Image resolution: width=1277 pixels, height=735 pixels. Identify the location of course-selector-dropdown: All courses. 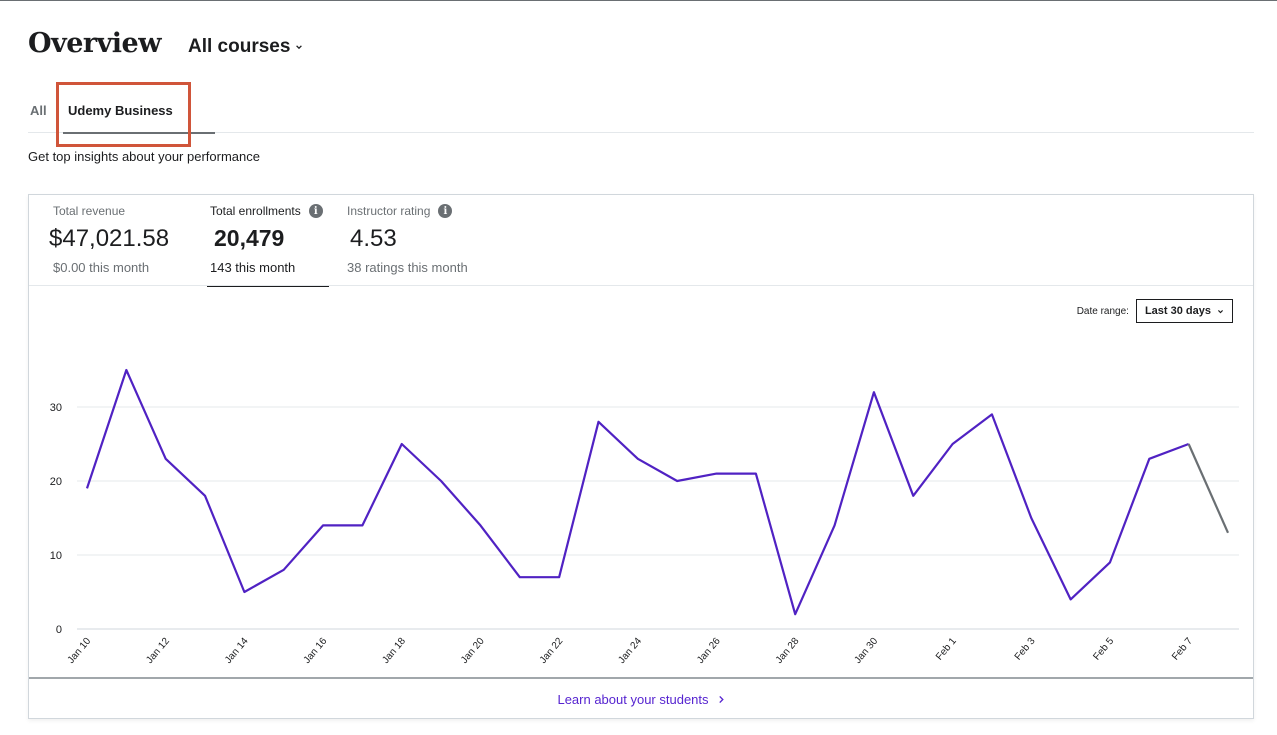
(245, 47).